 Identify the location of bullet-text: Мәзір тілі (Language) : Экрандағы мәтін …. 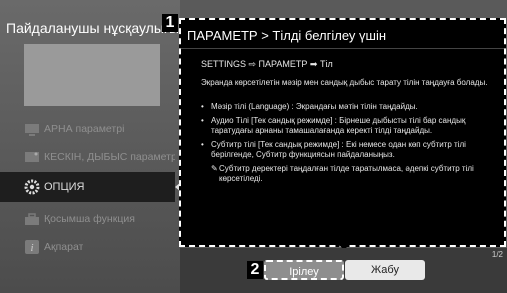
(314, 106).